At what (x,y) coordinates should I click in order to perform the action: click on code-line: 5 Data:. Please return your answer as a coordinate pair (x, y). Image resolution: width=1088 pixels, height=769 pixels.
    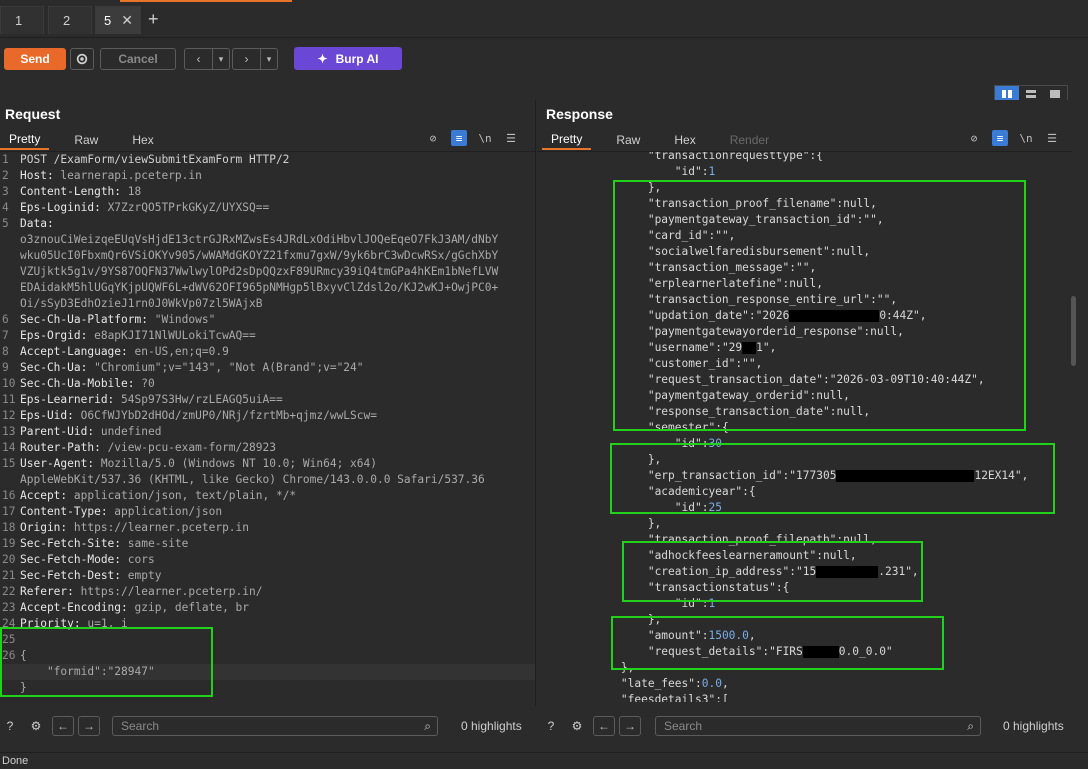
    Looking at the image, I should click on (267, 224).